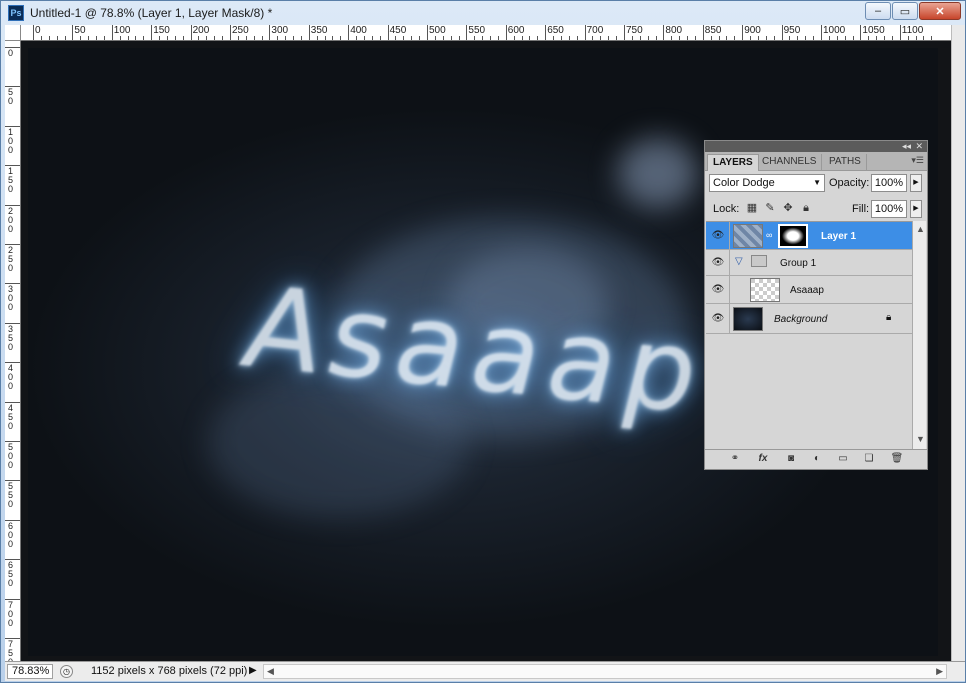  I want to click on scroll-up-icon: ▲, so click(920, 229).